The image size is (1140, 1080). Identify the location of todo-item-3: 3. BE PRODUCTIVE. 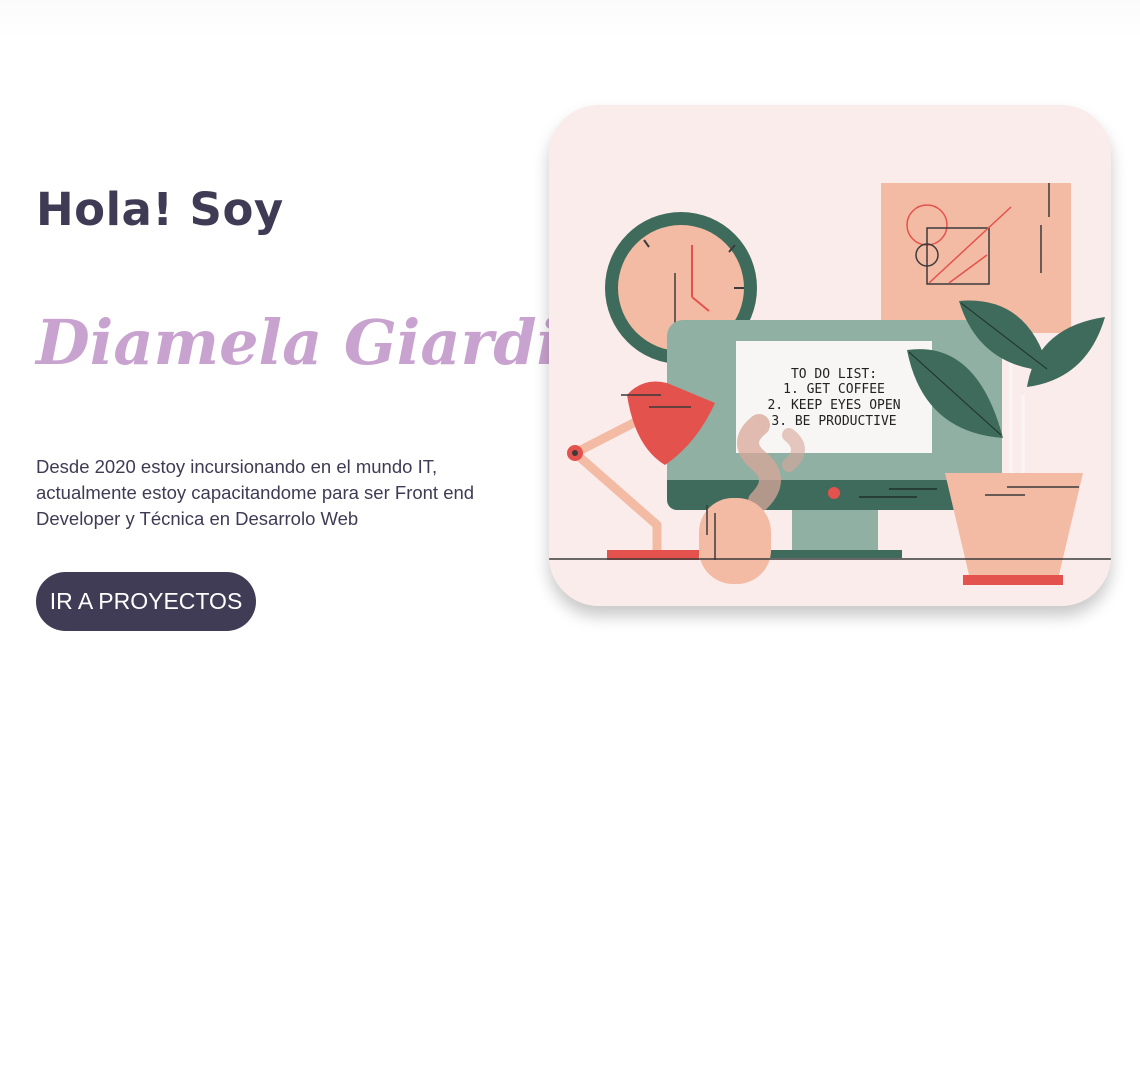
(833, 421).